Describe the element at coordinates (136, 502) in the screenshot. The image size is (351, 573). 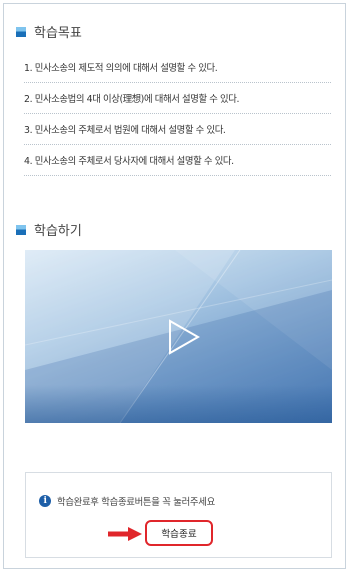
I see `notice-message: 학습완료후 학습종료버튼을 꼭 눌러주세요` at that location.